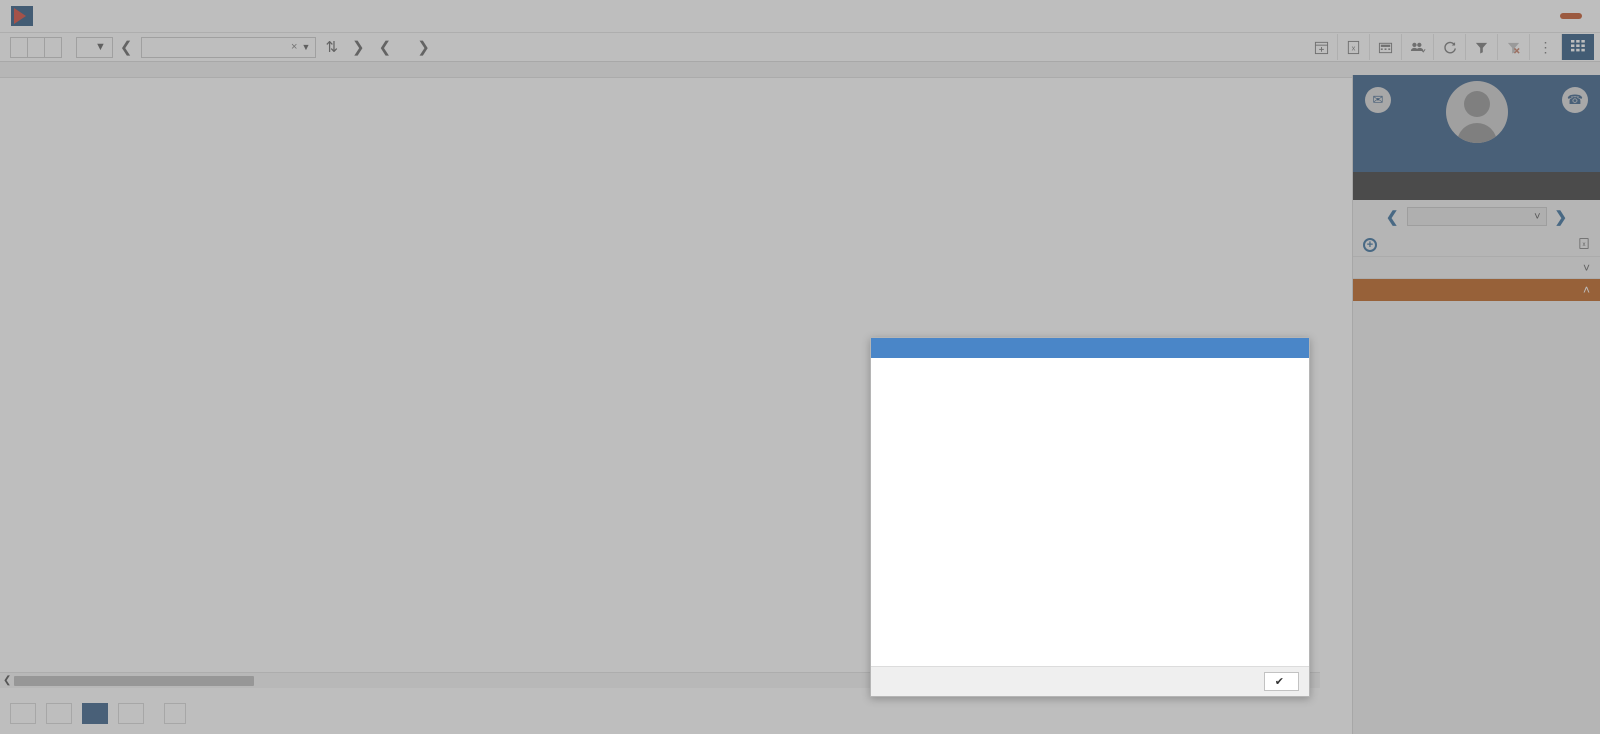 The width and height of the screenshot is (1600, 734). What do you see at coordinates (23, 713) in the screenshot?
I see `pager-first-button` at bounding box center [23, 713].